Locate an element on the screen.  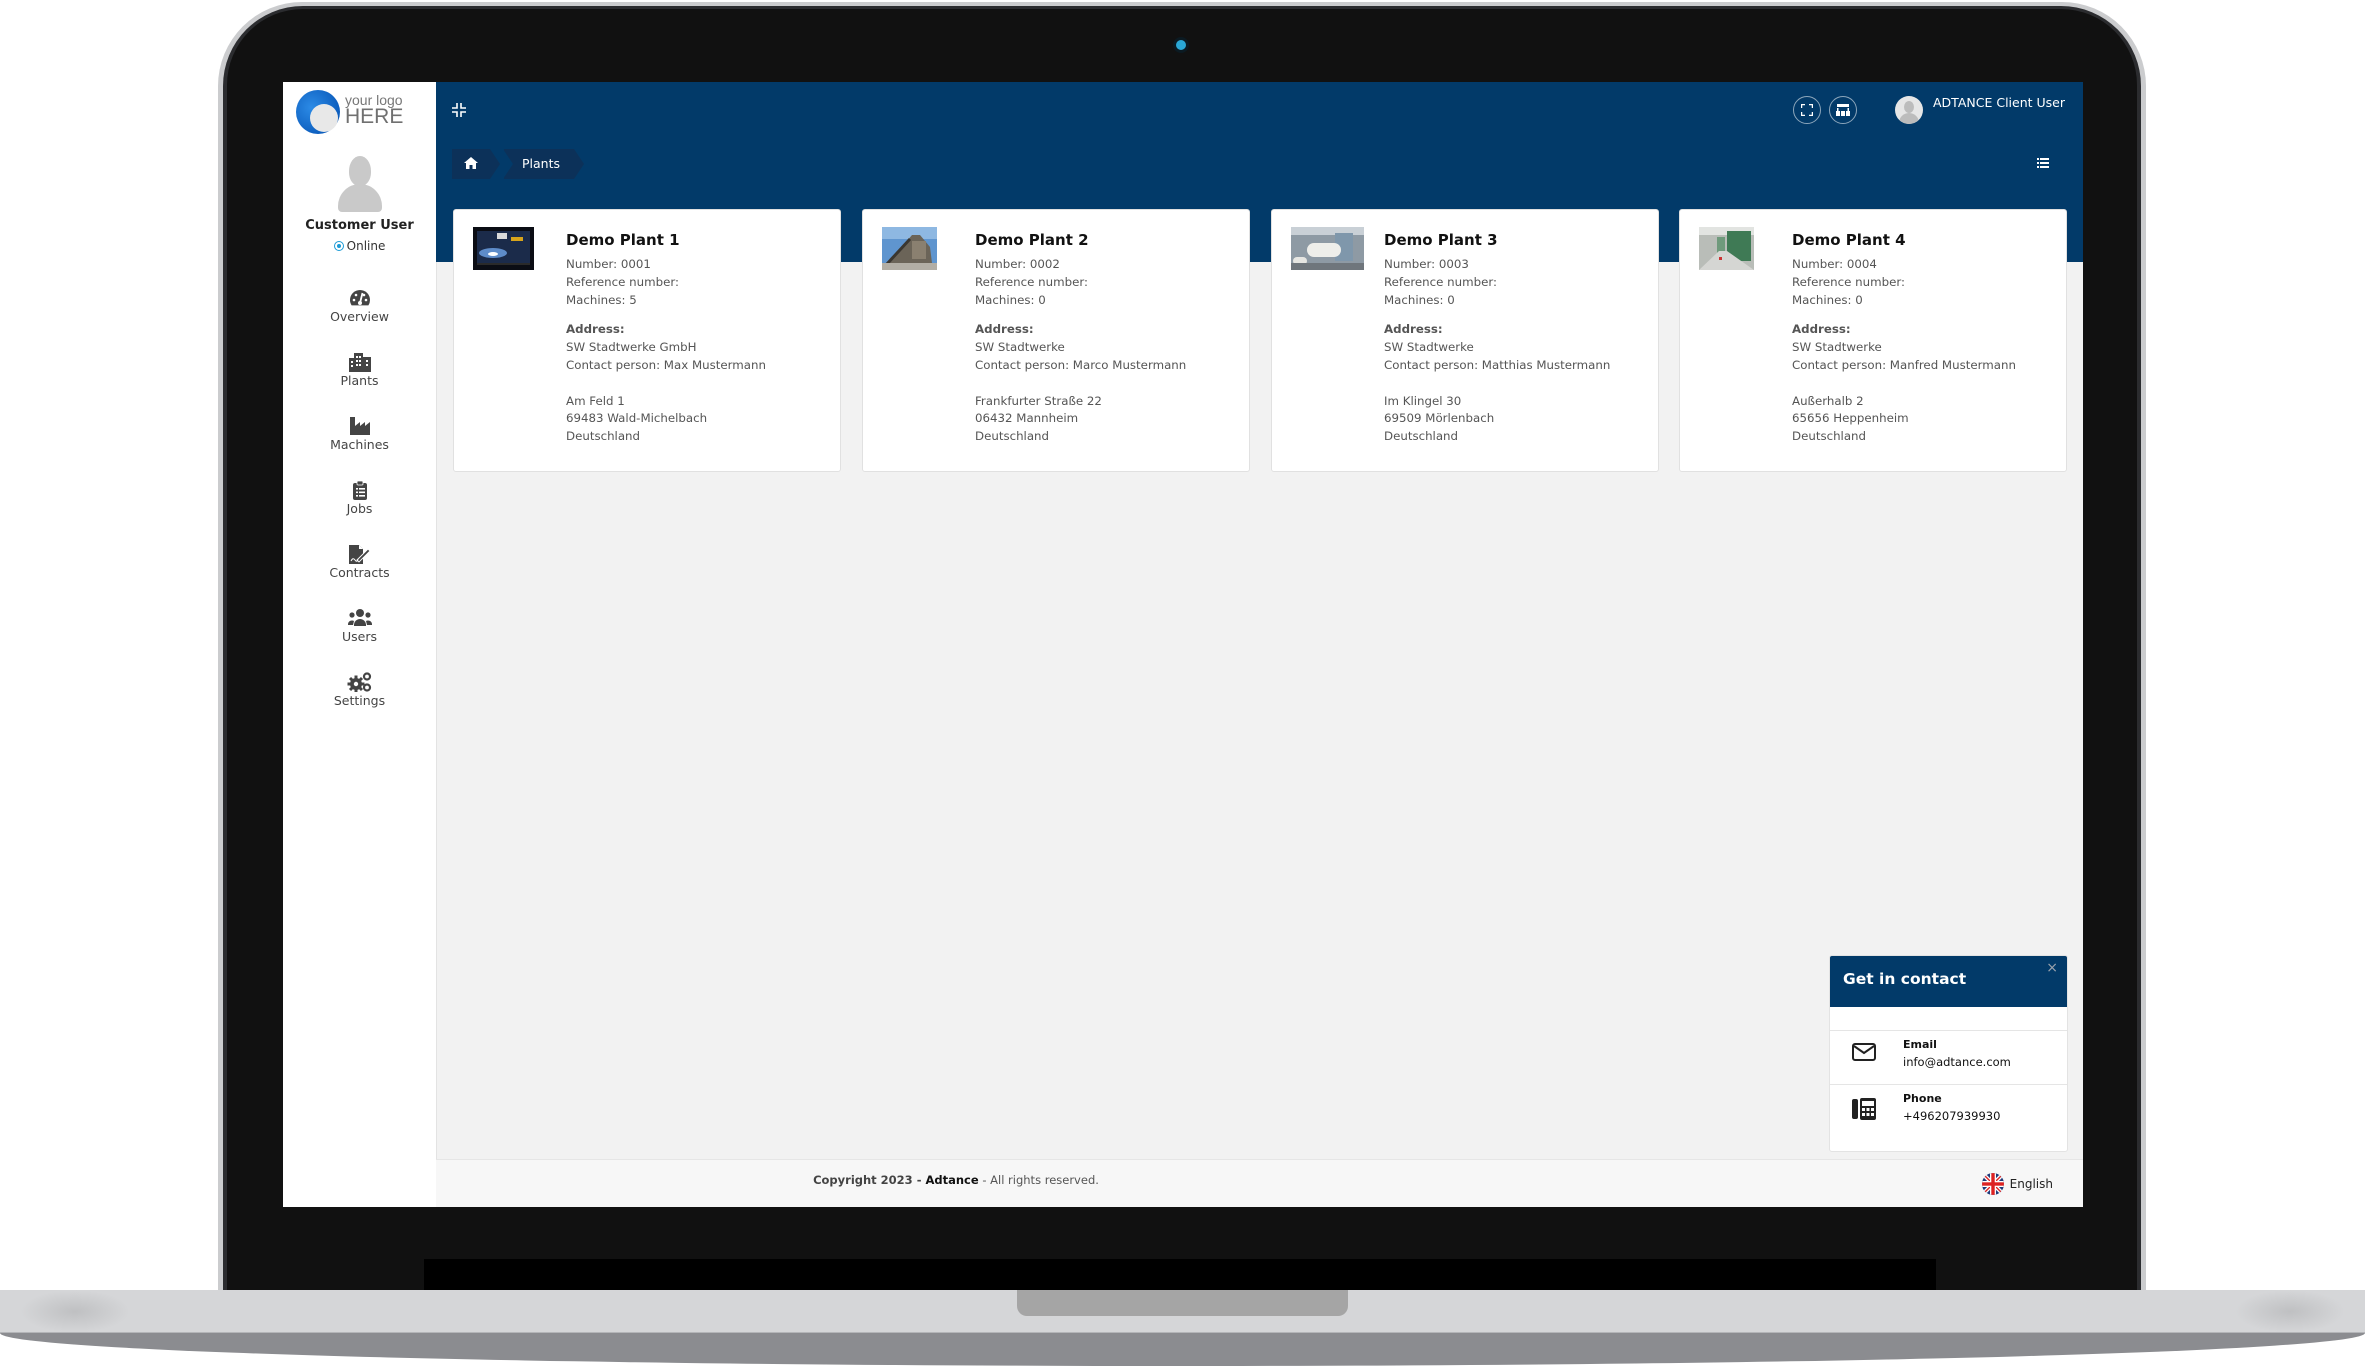
plant-number: Number: 0001 is located at coordinates (608, 264).